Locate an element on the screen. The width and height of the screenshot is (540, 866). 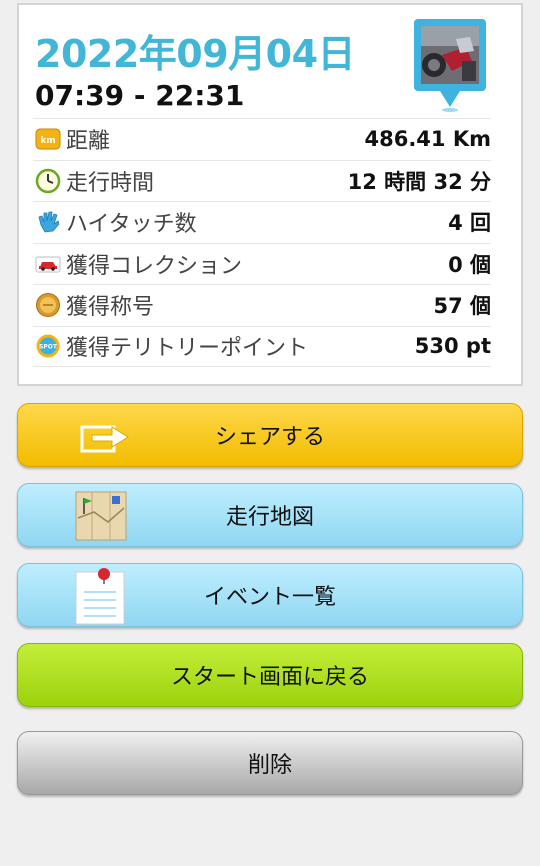
stat-label: 獲得コレクション is located at coordinates (154, 266).